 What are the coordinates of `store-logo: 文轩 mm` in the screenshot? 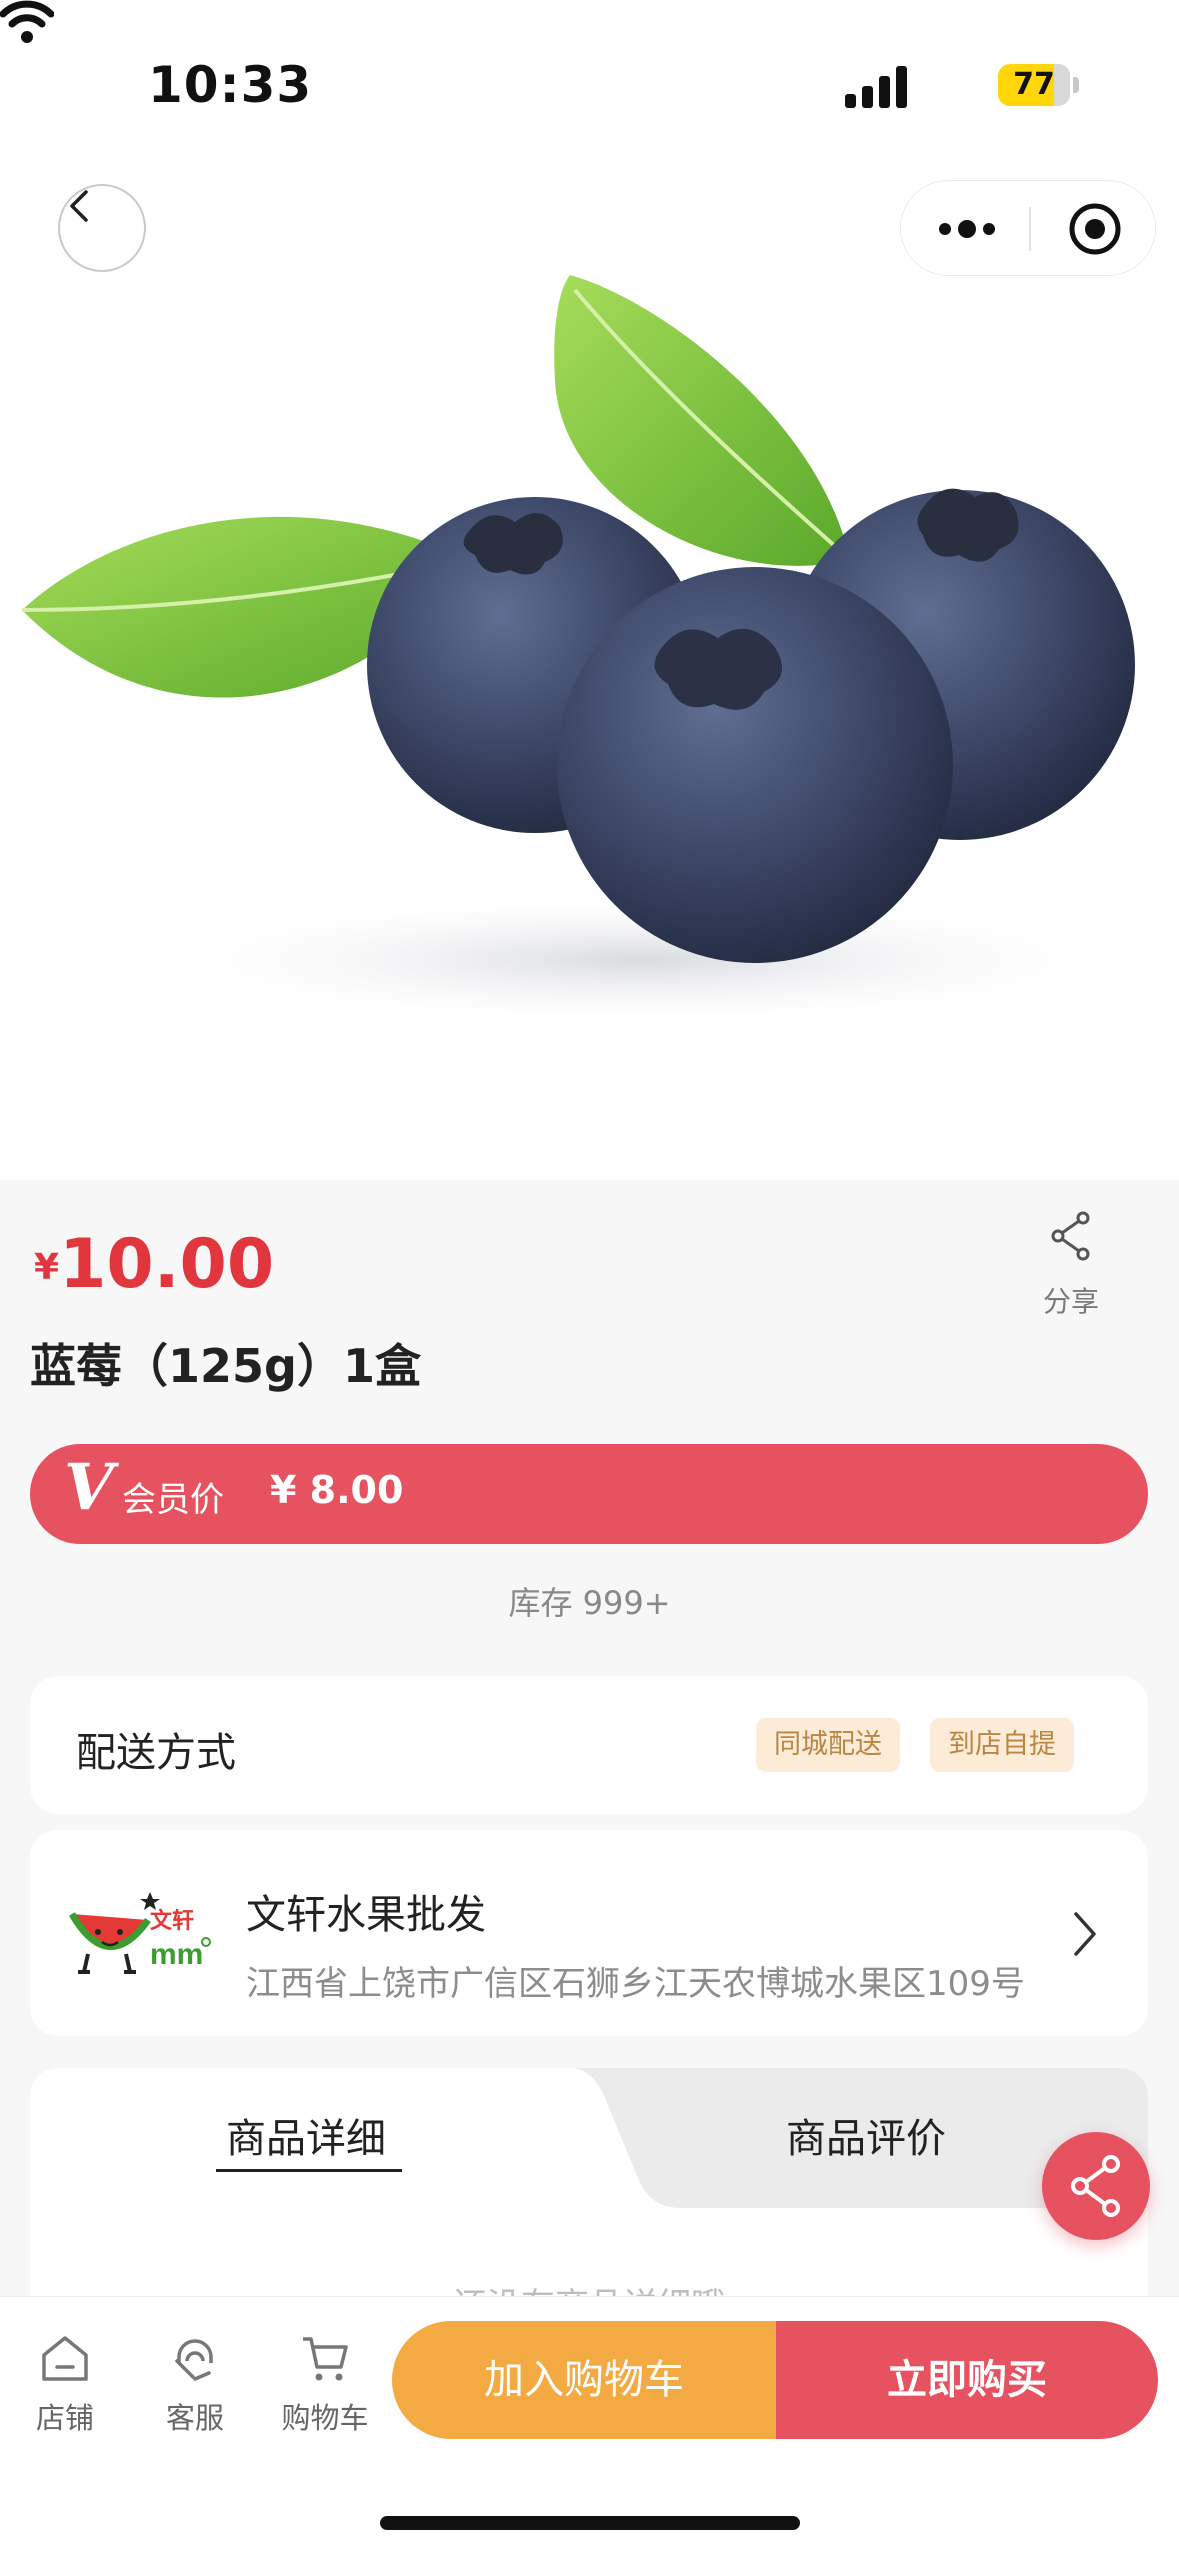 It's located at (139, 1933).